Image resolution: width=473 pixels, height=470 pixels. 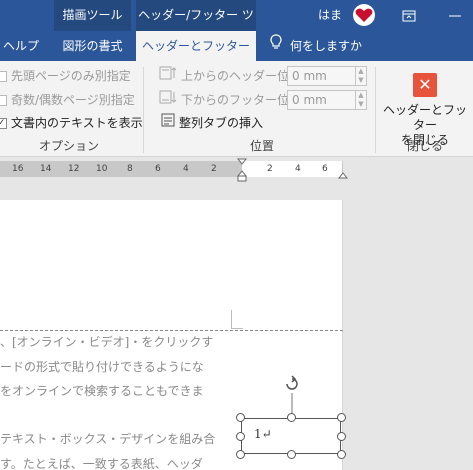 What do you see at coordinates (71, 76) in the screenshot?
I see `different-first-page-label: 先頭ページのみ別指定` at bounding box center [71, 76].